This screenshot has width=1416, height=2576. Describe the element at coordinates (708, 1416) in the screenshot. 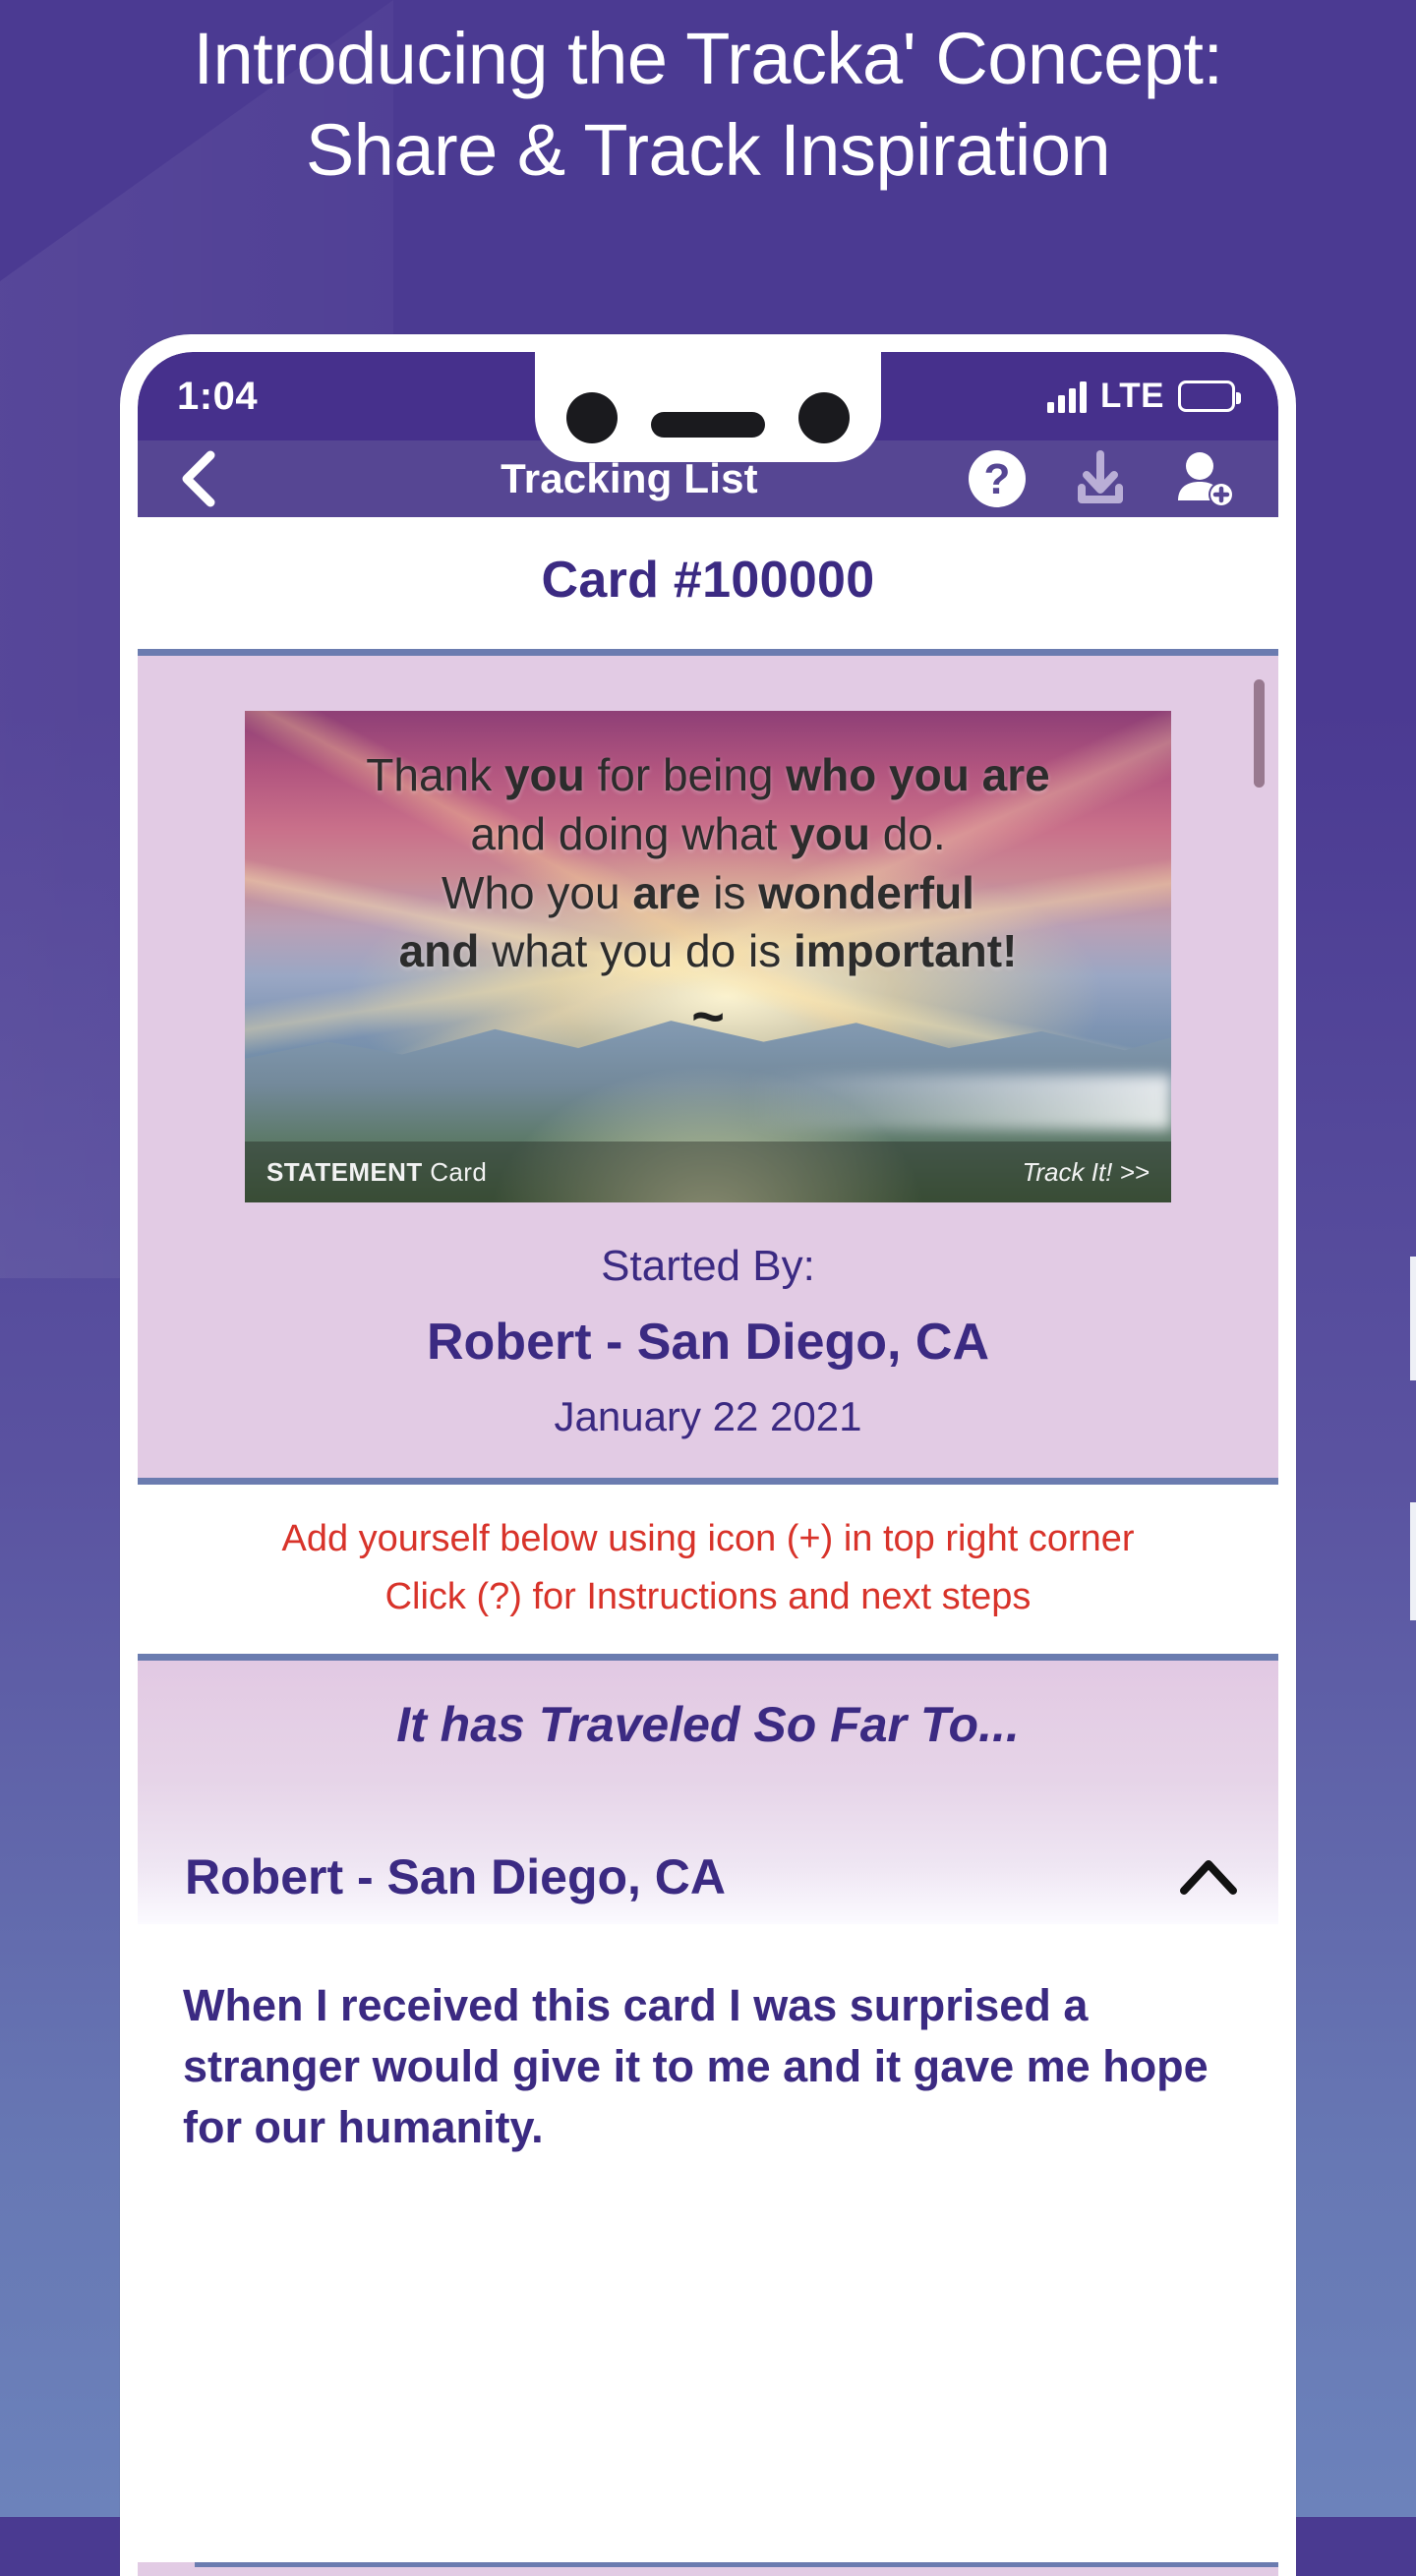

I see `starter-date: January 22 2021` at that location.